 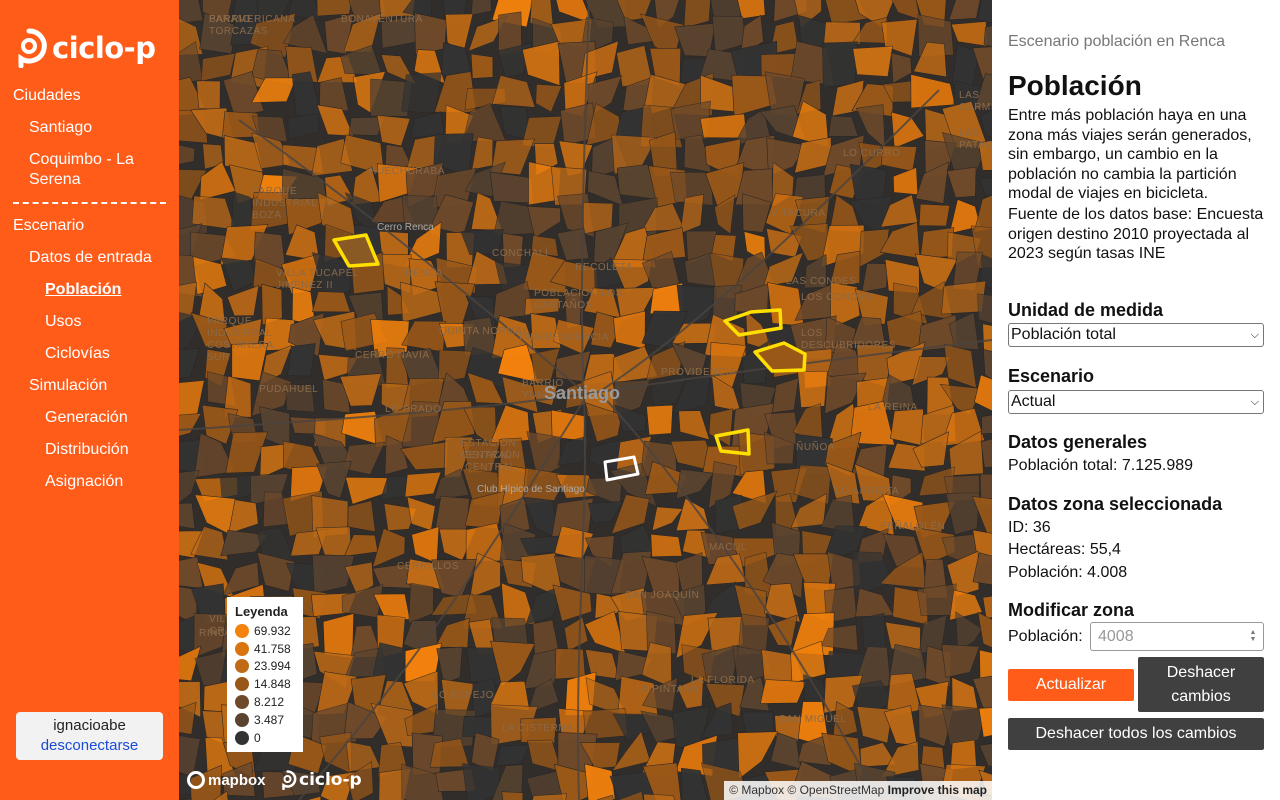 What do you see at coordinates (272, 648) in the screenshot?
I see `legend-value: 41.758` at bounding box center [272, 648].